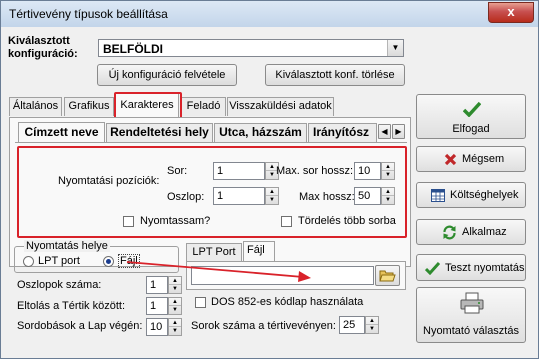 Image resolution: width=539 pixels, height=359 pixels. What do you see at coordinates (342, 132) in the screenshot?
I see `subtab-iranyitoszam: Irányítósz` at bounding box center [342, 132].